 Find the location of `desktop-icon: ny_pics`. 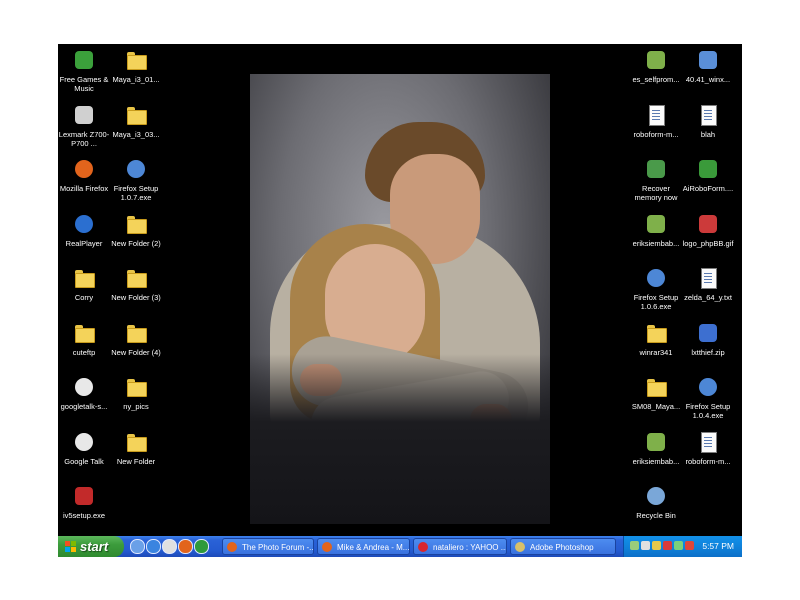

desktop-icon: ny_pics is located at coordinates (136, 393).